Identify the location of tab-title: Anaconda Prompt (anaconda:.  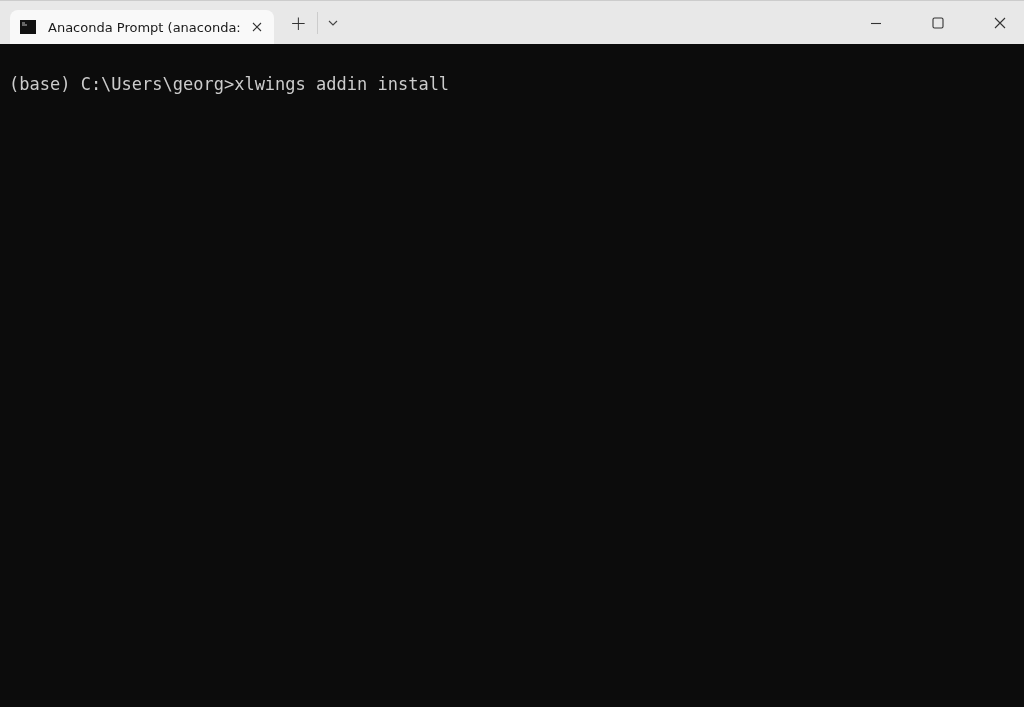
(144, 27).